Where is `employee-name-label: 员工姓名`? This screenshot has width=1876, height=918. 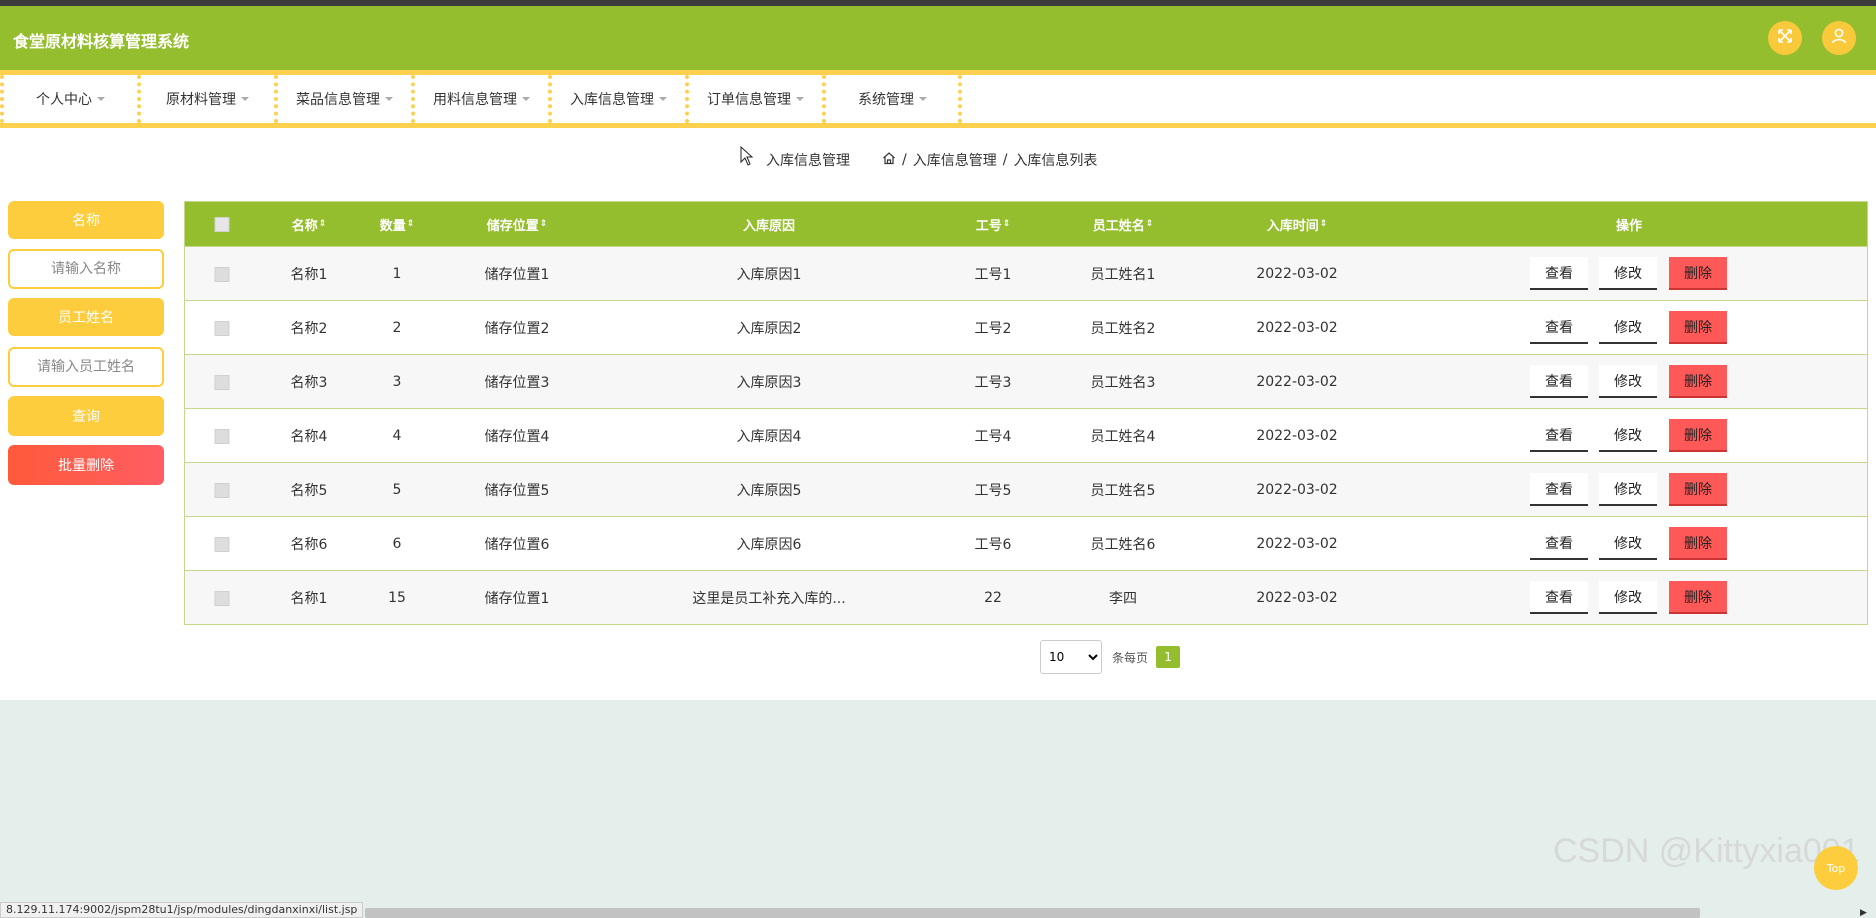
employee-name-label: 员工姓名 is located at coordinates (86, 317).